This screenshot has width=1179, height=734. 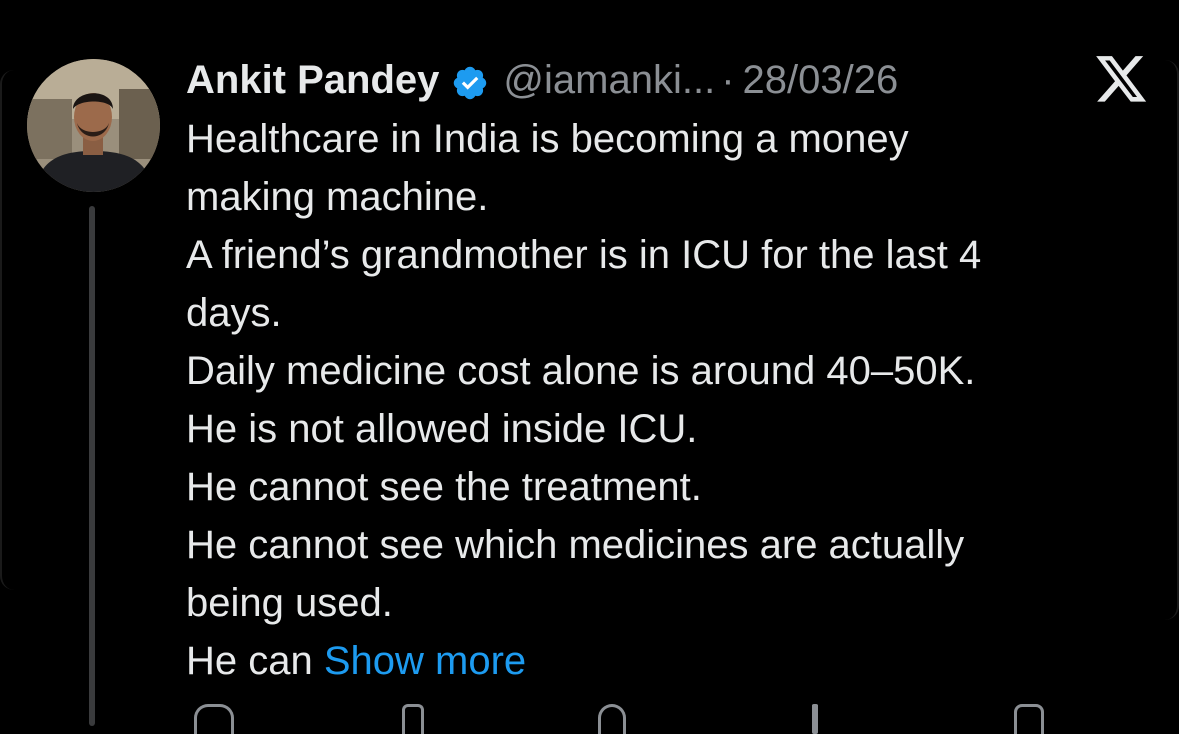 I want to click on x-logo-icon, so click(x=1122, y=80).